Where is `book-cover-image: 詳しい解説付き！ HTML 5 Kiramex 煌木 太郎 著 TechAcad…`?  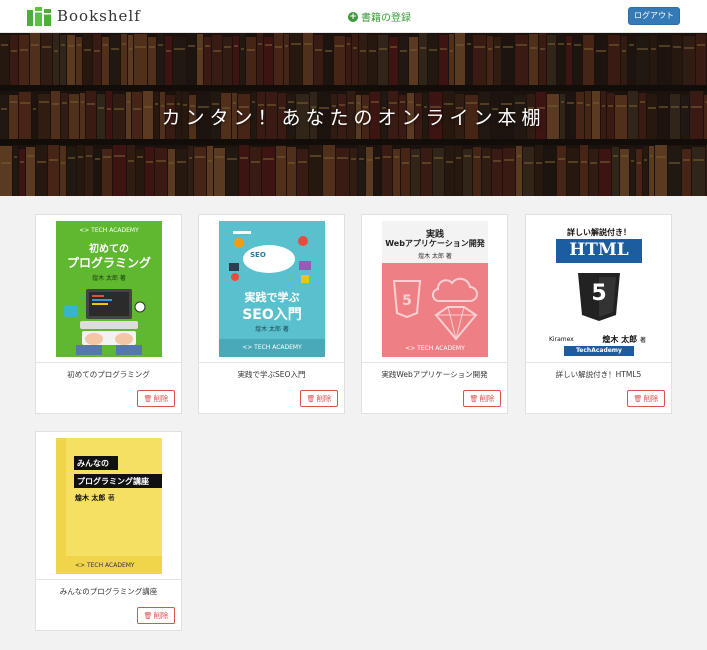
book-cover-image: 詳しい解説付き！ HTML 5 Kiramex 煌木 太郎 著 TechAcad… is located at coordinates (599, 289).